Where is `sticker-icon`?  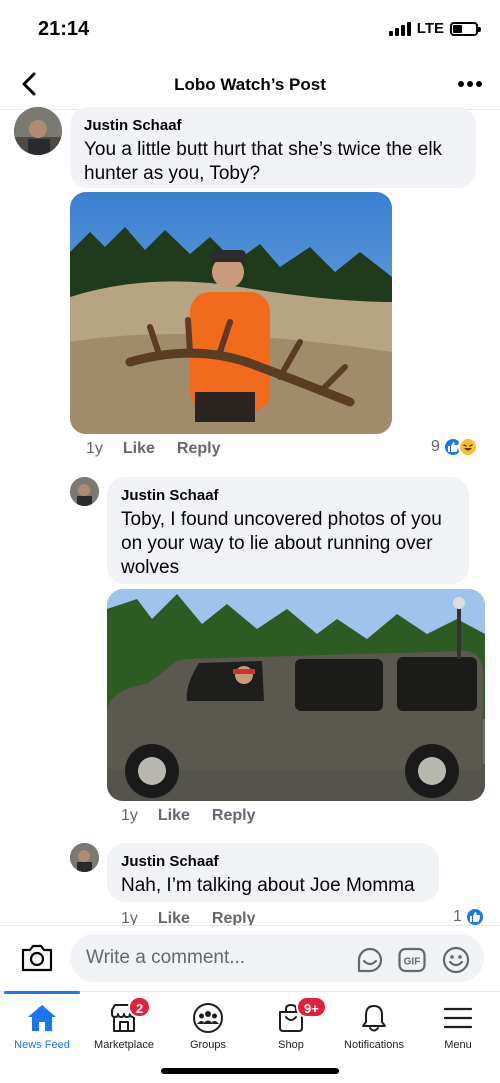 sticker-icon is located at coordinates (370, 960).